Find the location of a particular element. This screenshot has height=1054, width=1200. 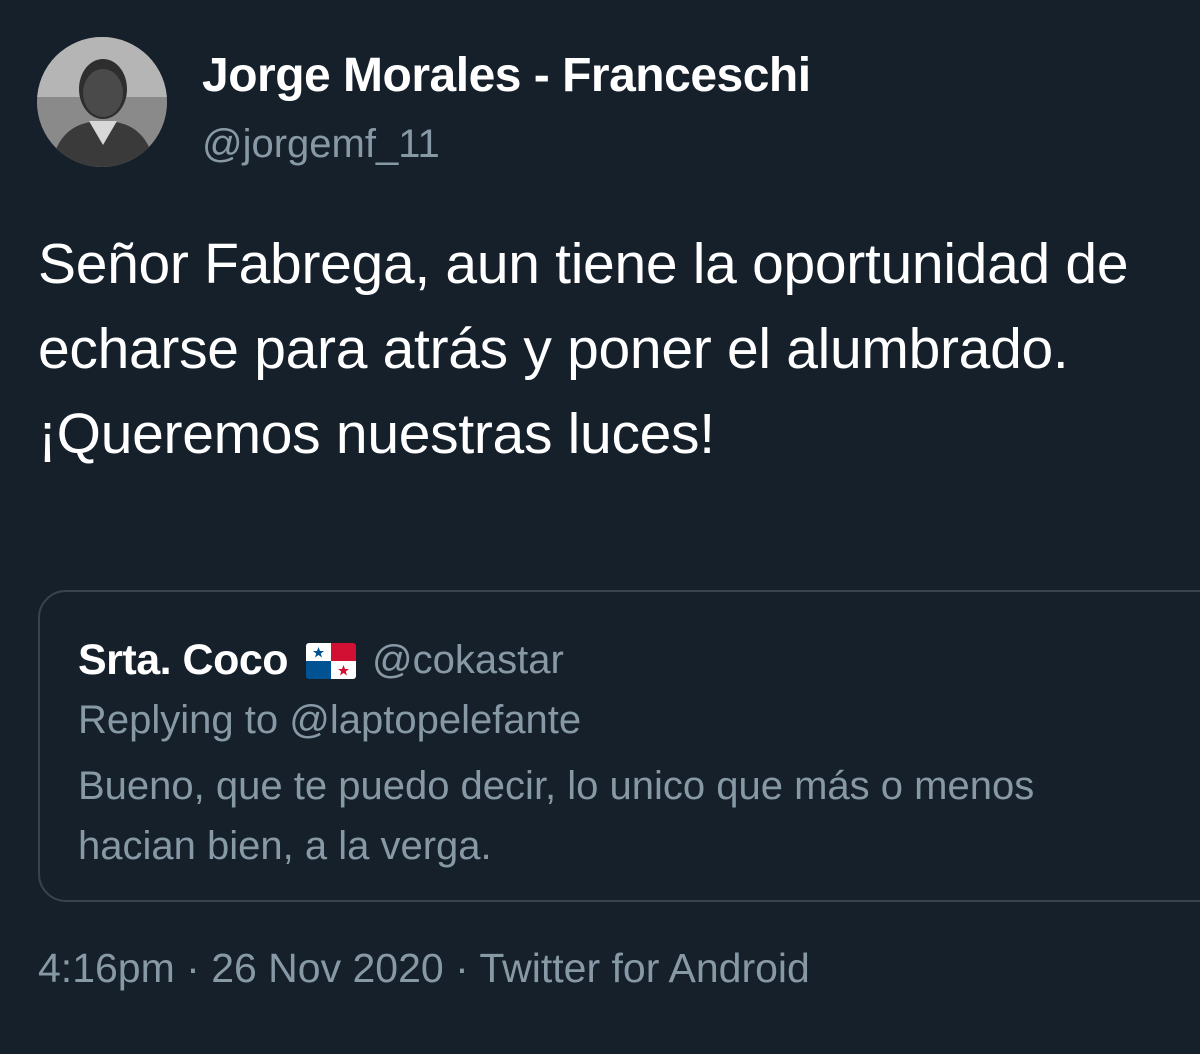

profile-photo-icon is located at coordinates (102, 102).